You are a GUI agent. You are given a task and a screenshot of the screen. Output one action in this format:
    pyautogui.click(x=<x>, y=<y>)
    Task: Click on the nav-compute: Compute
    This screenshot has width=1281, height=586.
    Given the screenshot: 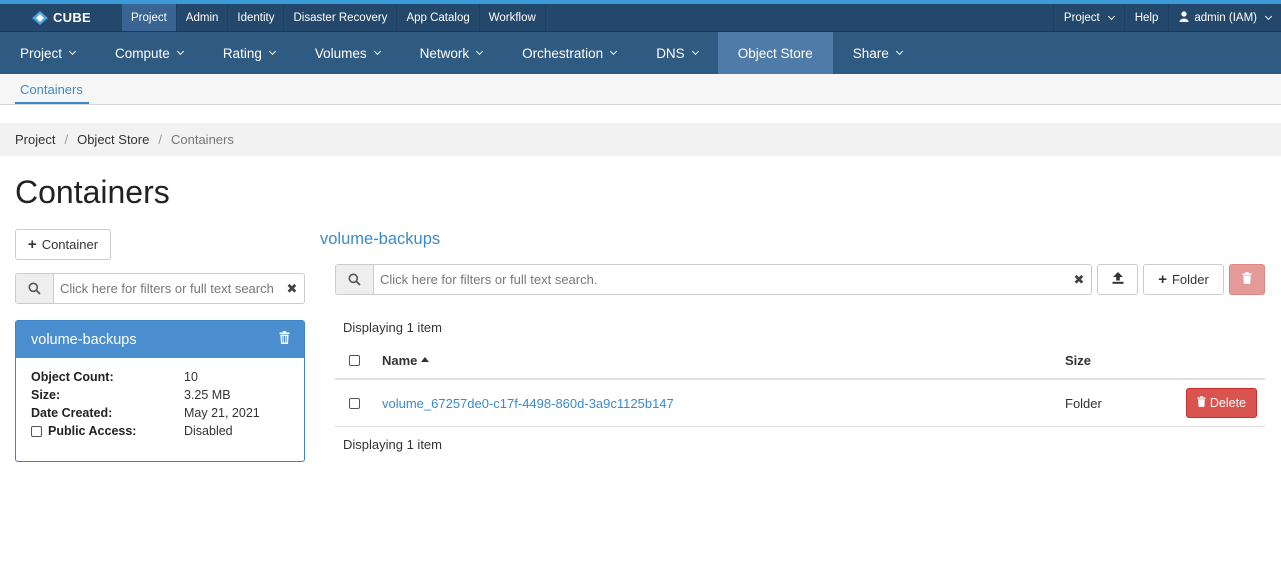 What is the action you would take?
    pyautogui.click(x=149, y=53)
    